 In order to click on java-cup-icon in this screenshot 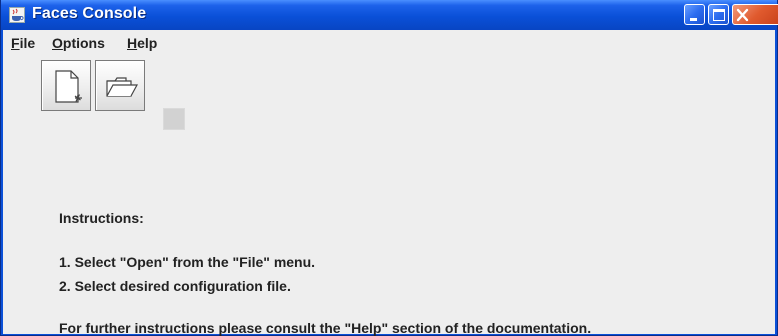, I will do `click(17, 15)`.